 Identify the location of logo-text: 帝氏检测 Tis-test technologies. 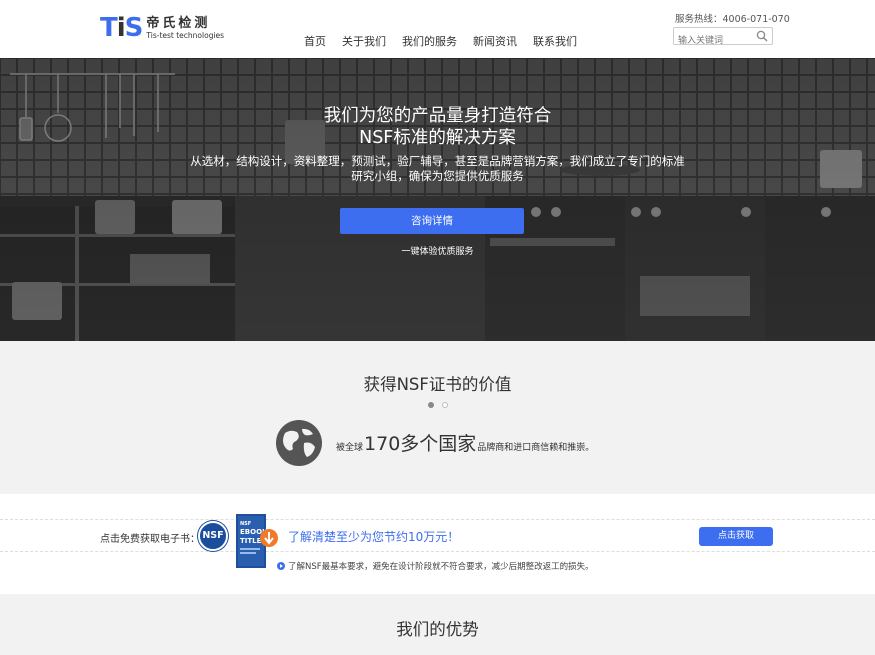
(185, 28).